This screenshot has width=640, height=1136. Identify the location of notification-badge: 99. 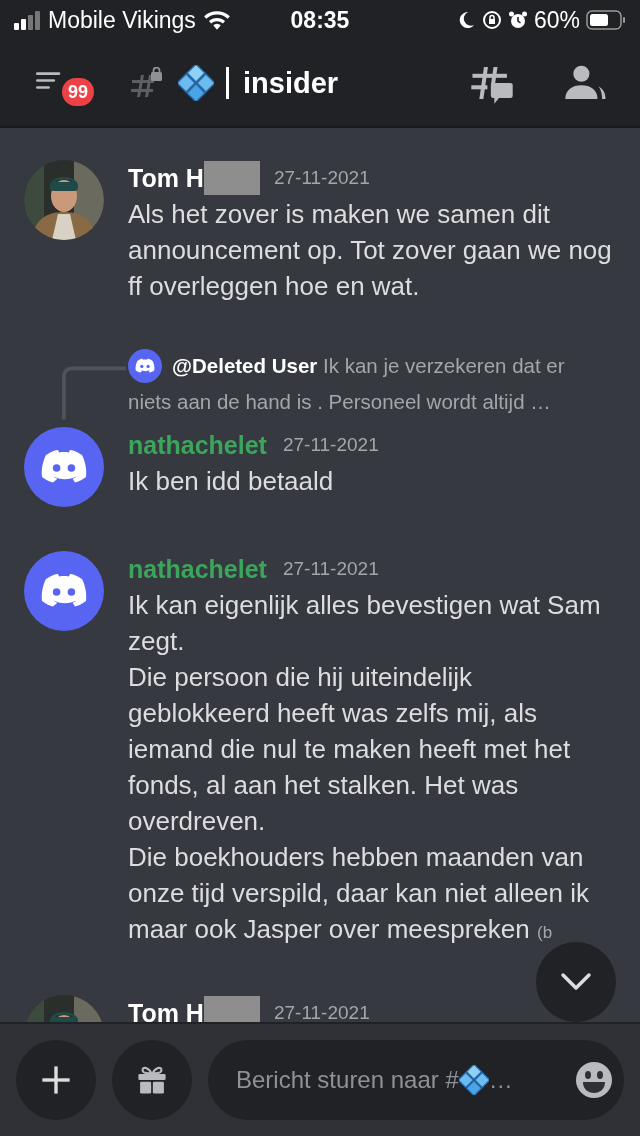
(78, 92).